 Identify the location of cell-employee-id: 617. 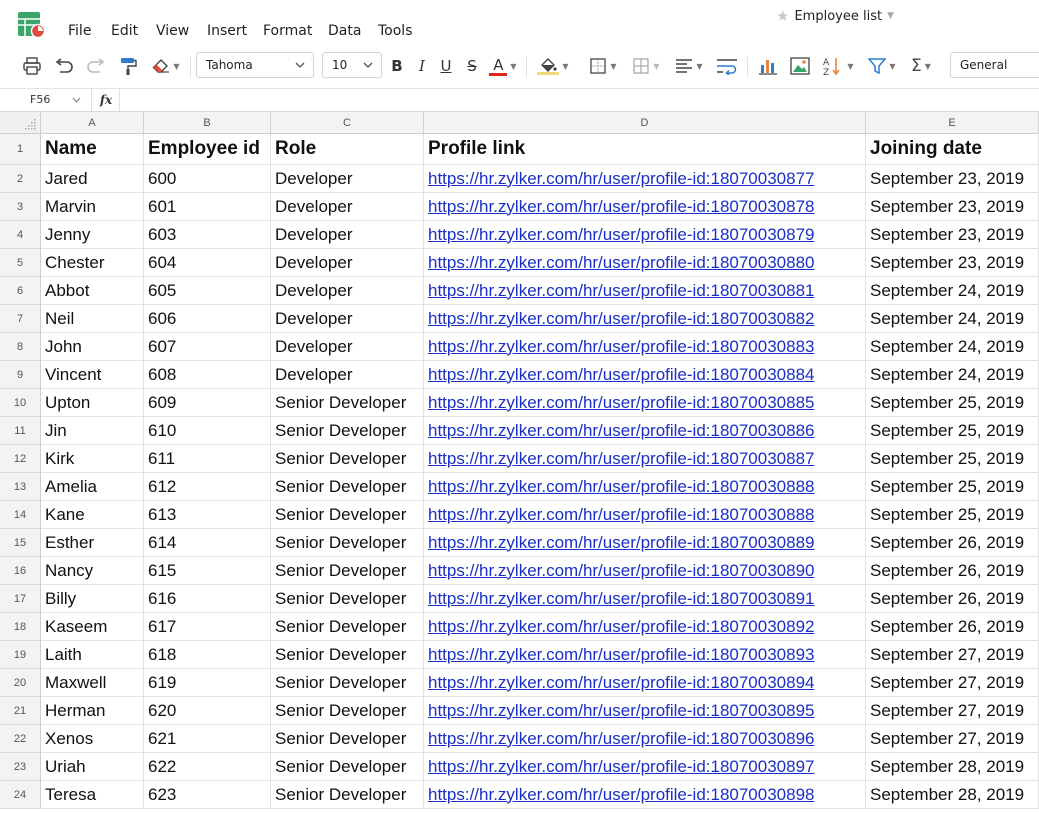
(207, 627).